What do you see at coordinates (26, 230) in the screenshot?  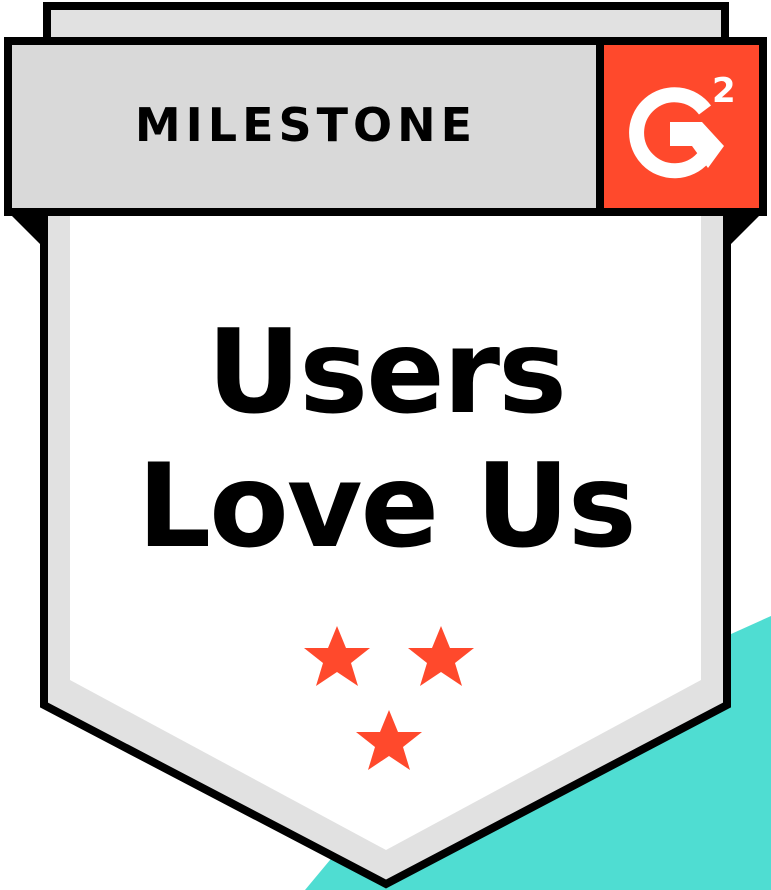 I see `ribbon-fold-left` at bounding box center [26, 230].